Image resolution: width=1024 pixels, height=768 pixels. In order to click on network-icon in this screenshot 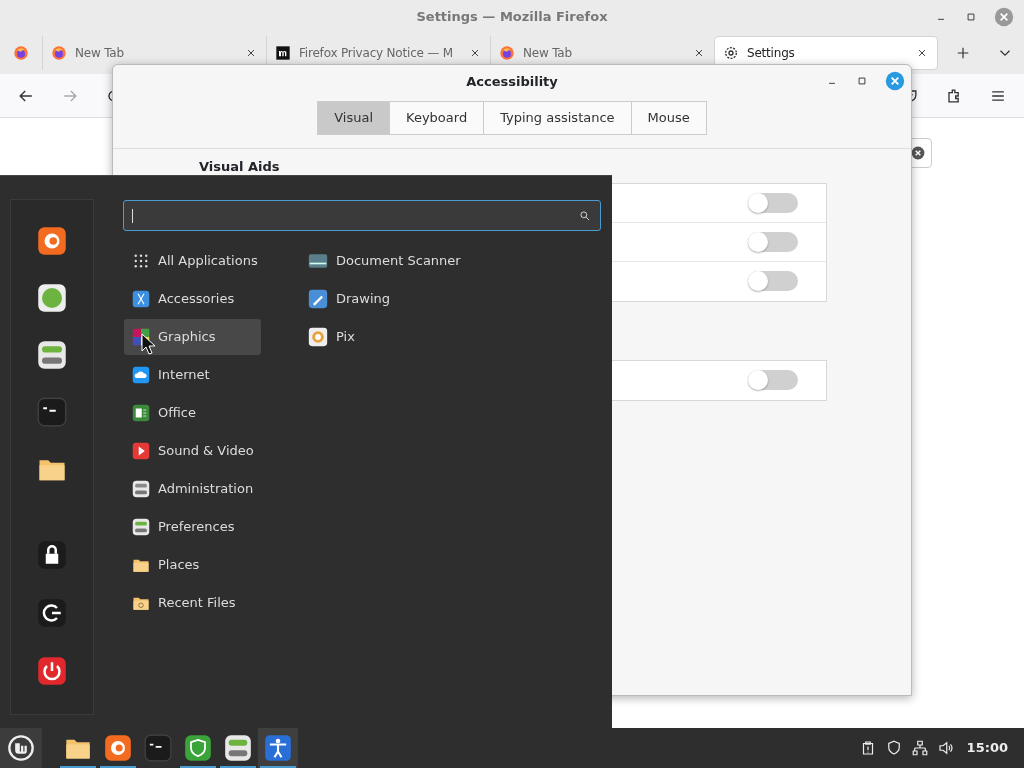, I will do `click(919, 748)`.